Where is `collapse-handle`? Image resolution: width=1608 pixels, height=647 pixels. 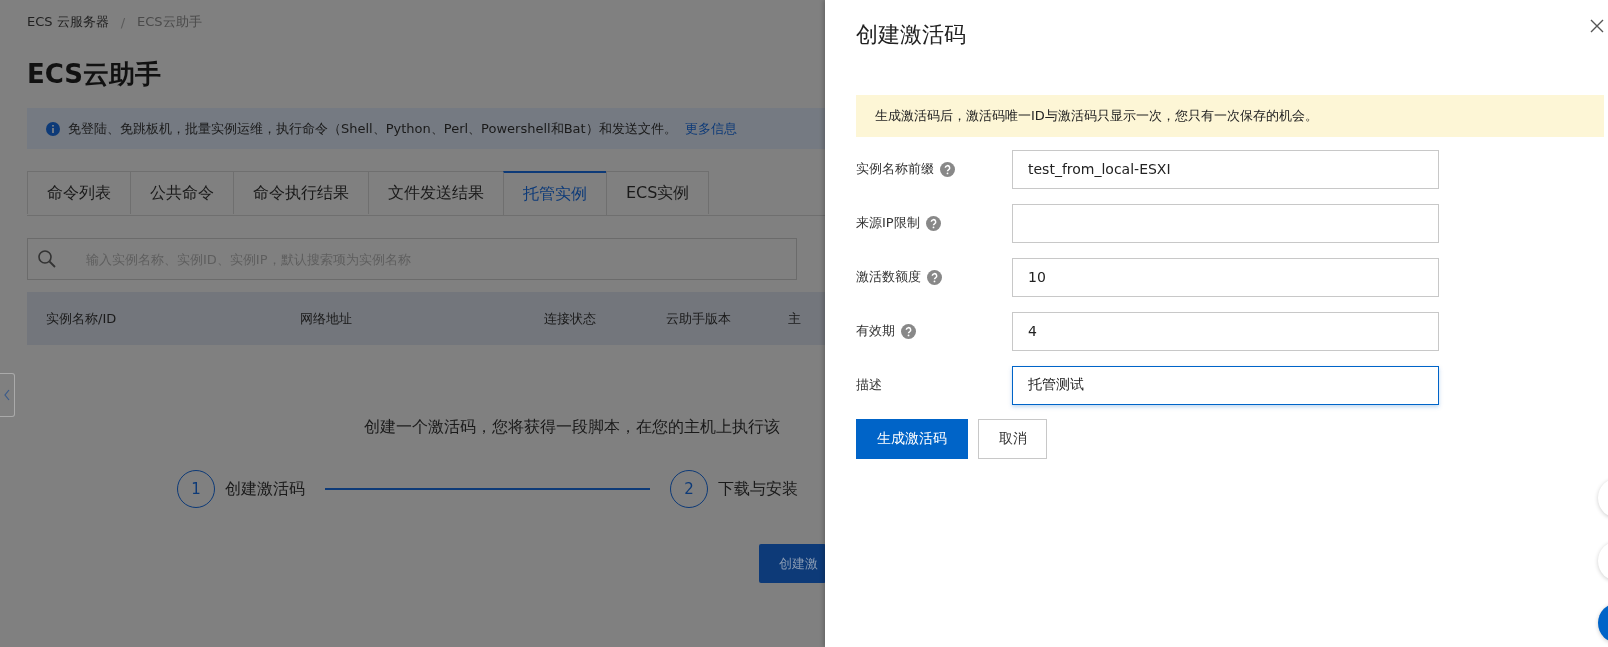
collapse-handle is located at coordinates (7, 395).